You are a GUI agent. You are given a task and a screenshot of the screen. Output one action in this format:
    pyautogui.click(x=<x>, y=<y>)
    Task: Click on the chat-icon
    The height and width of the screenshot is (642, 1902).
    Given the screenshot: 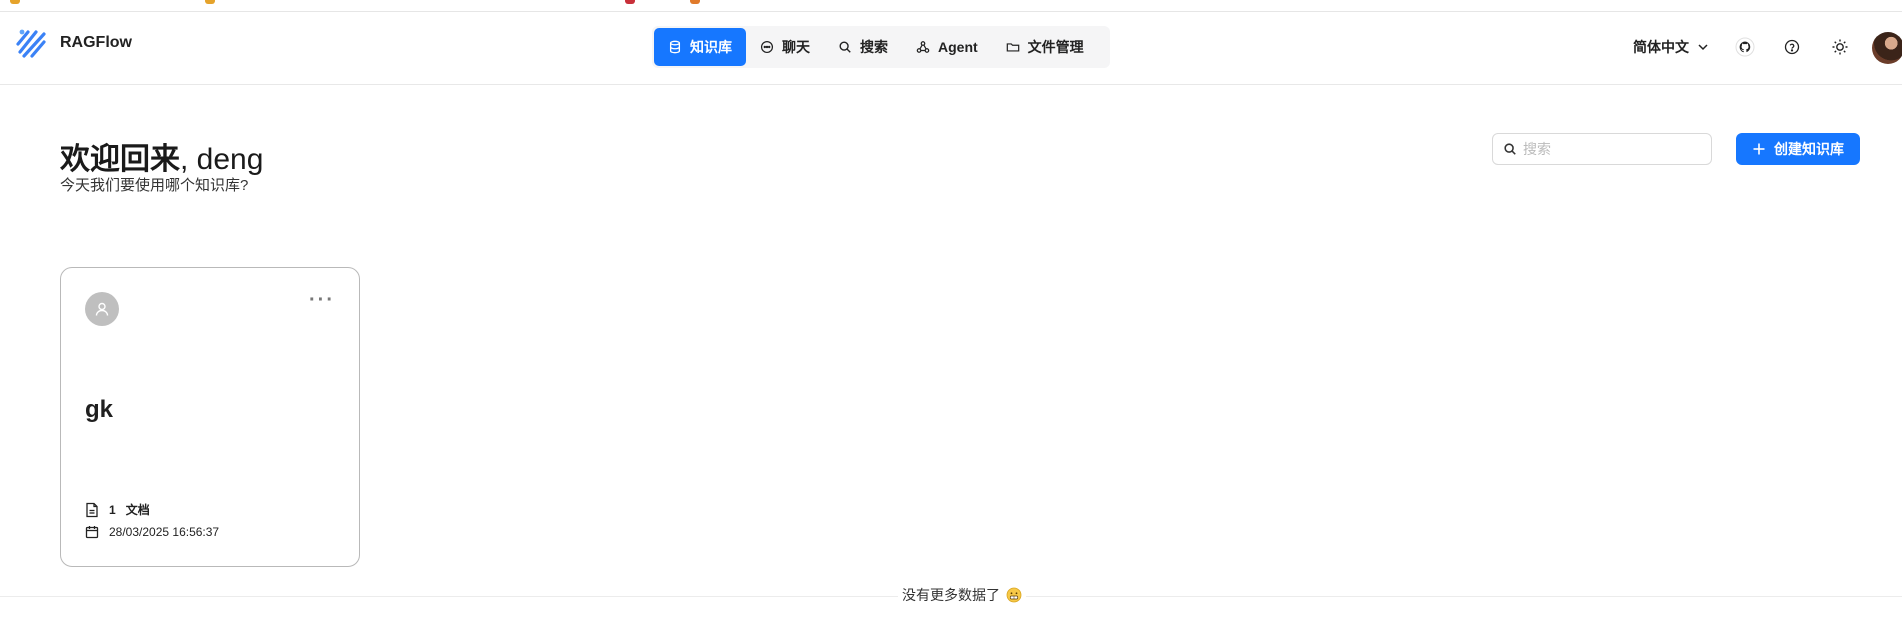 What is the action you would take?
    pyautogui.click(x=767, y=47)
    